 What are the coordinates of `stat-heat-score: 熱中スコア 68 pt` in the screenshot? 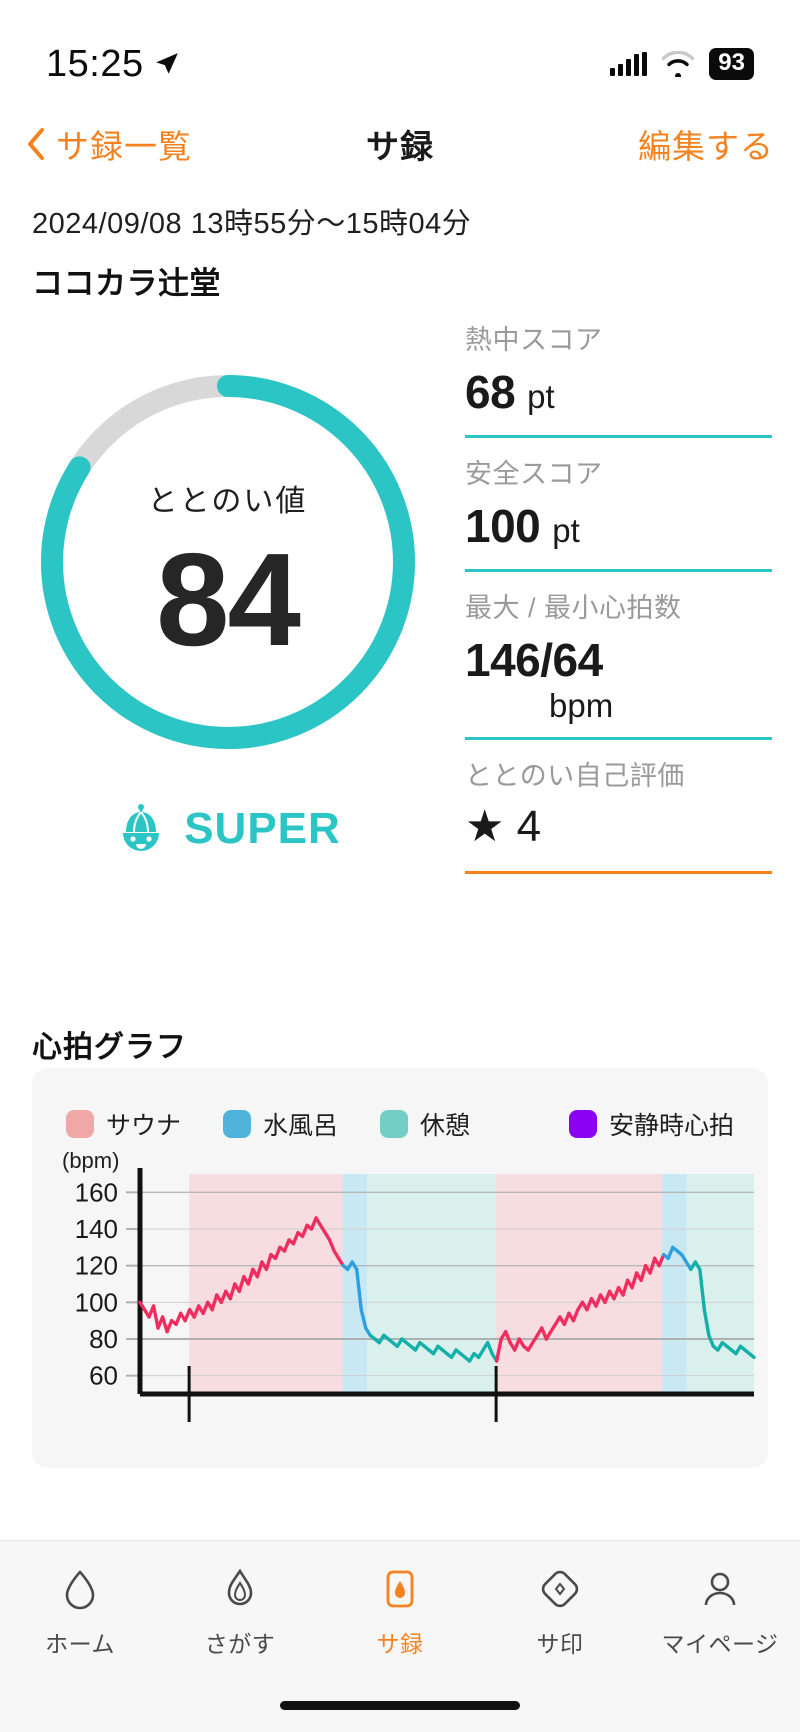 It's located at (618, 378).